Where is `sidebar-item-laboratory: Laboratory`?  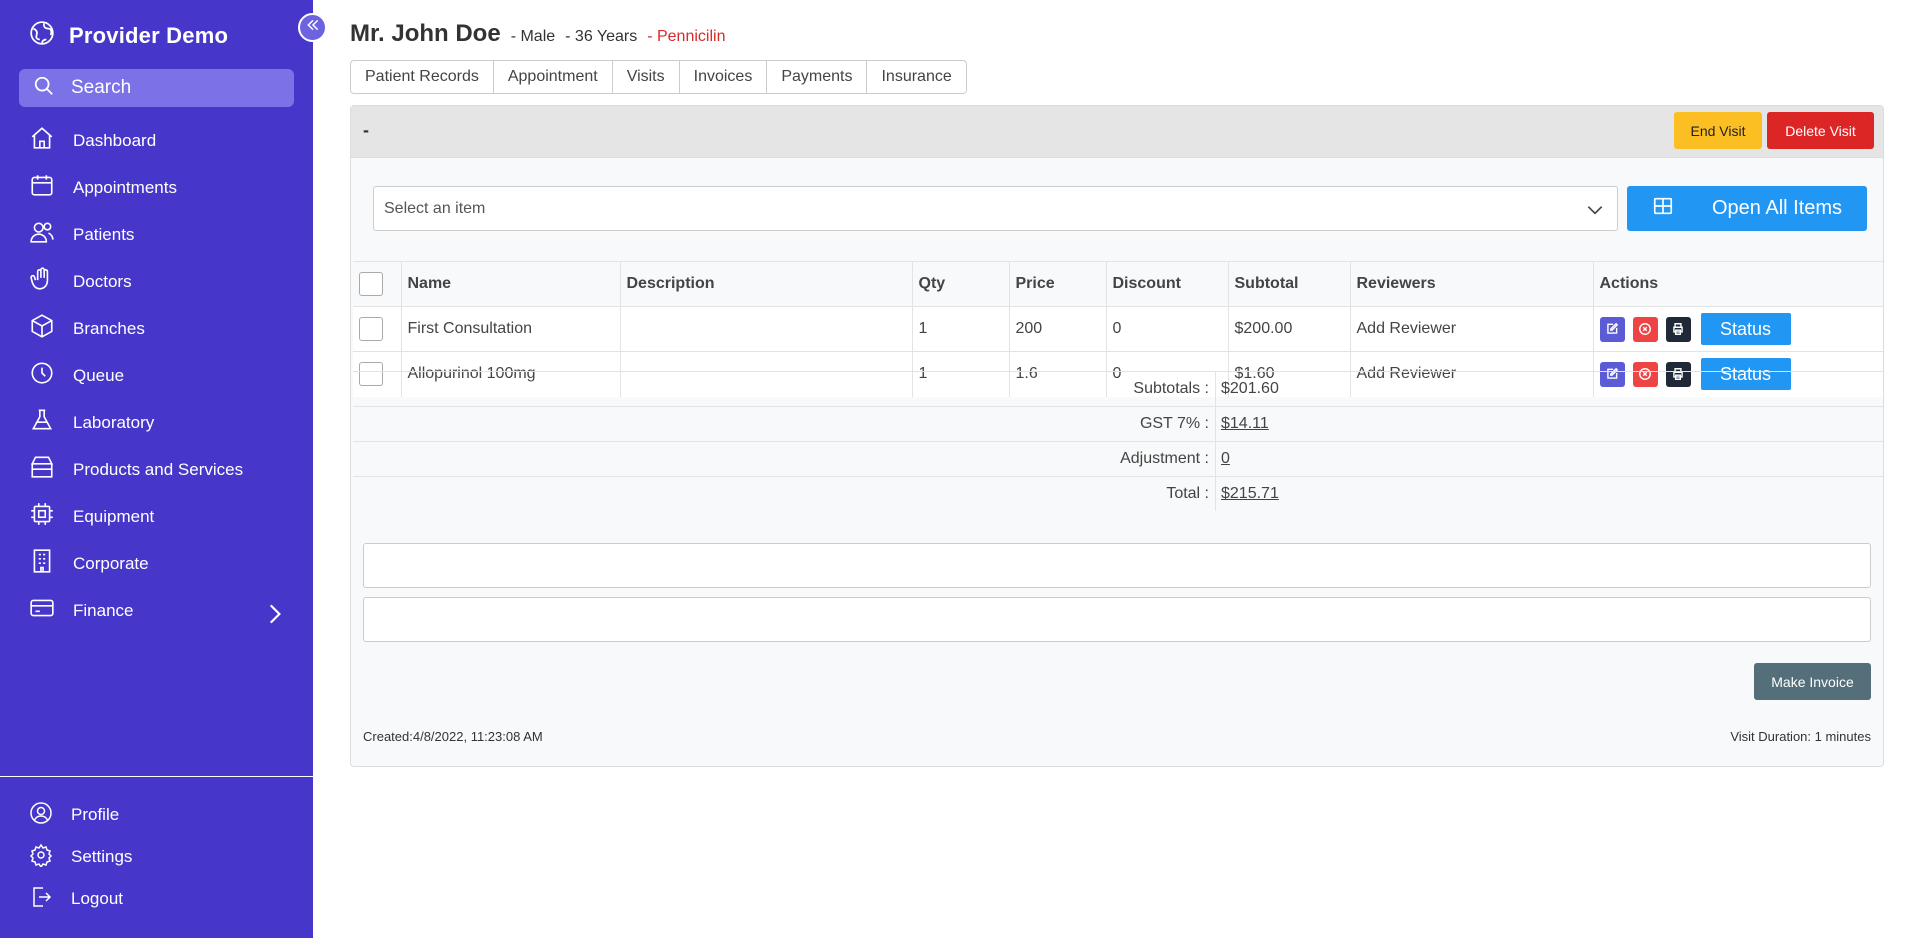 sidebar-item-laboratory: Laboratory is located at coordinates (156, 422).